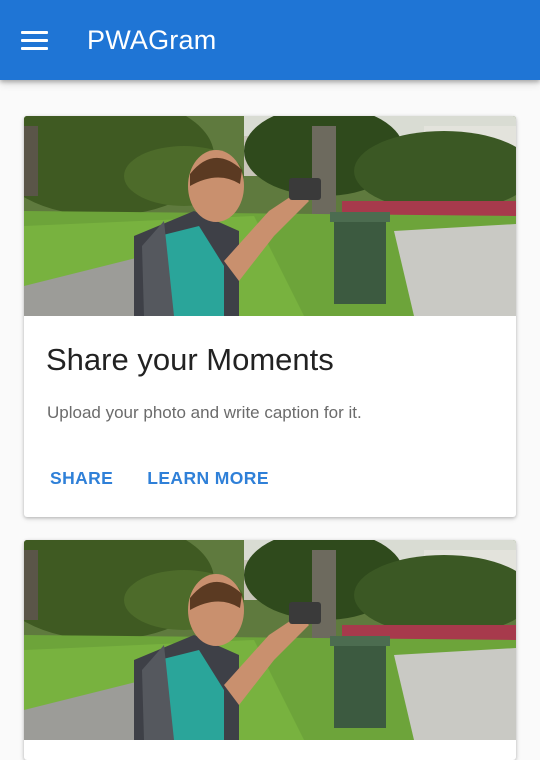 The image size is (540, 760). Describe the element at coordinates (270, 40) in the screenshot. I see `app-bar: PWAGram` at that location.